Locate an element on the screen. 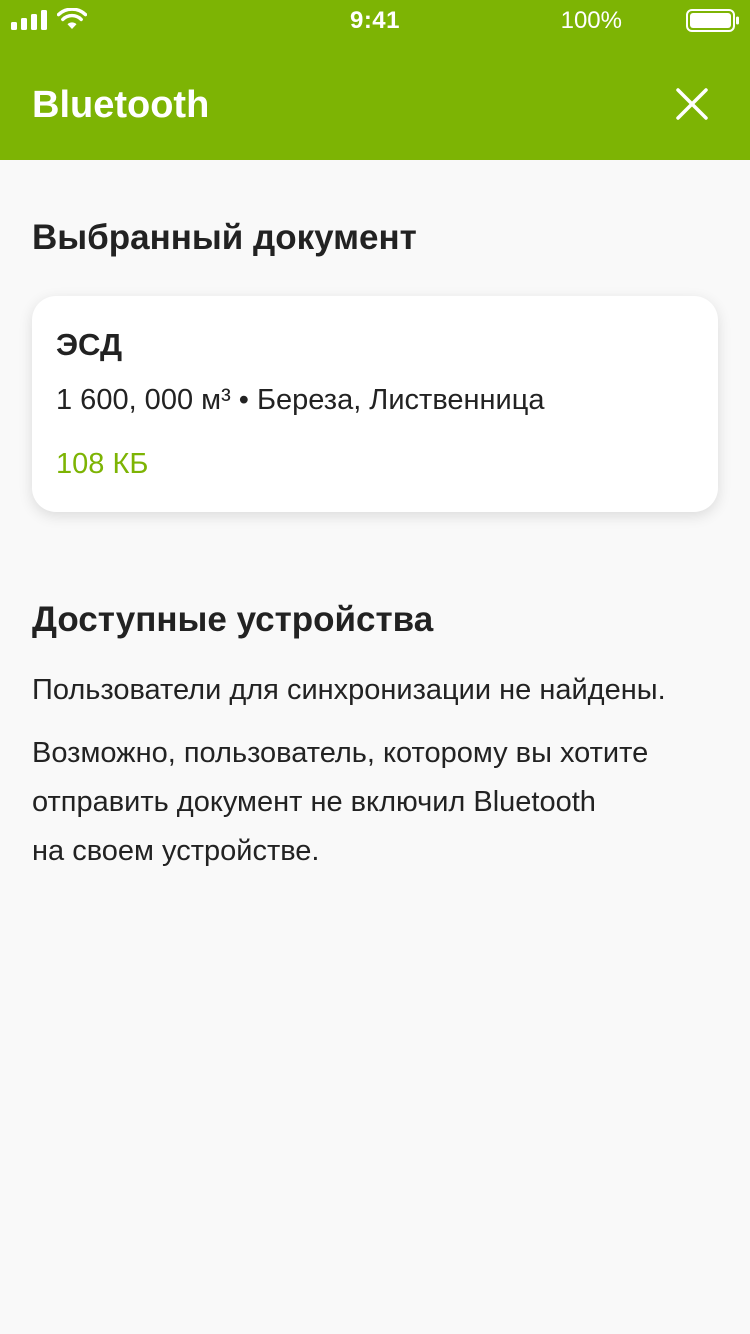  status-bar: 9:41 100% is located at coordinates (375, 20).